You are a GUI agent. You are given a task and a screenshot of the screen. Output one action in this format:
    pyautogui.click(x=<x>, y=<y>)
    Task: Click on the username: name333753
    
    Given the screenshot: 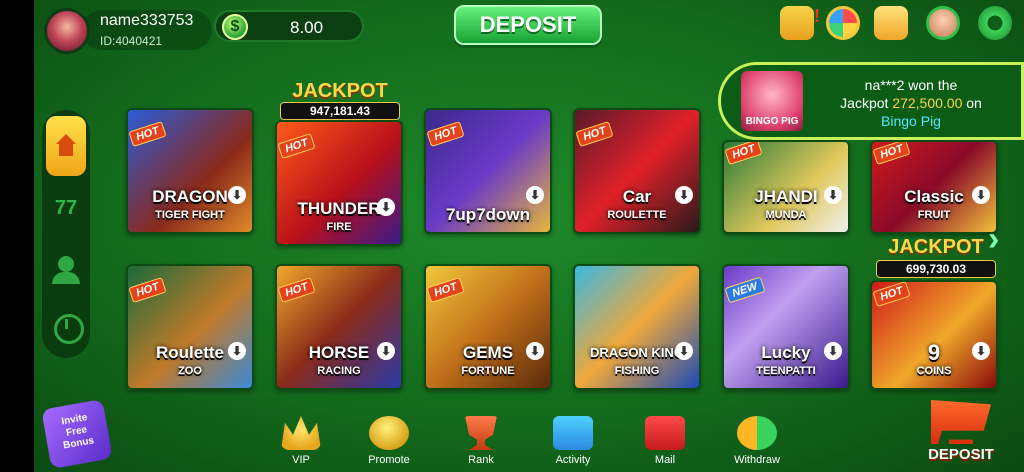 What is the action you would take?
    pyautogui.click(x=147, y=20)
    